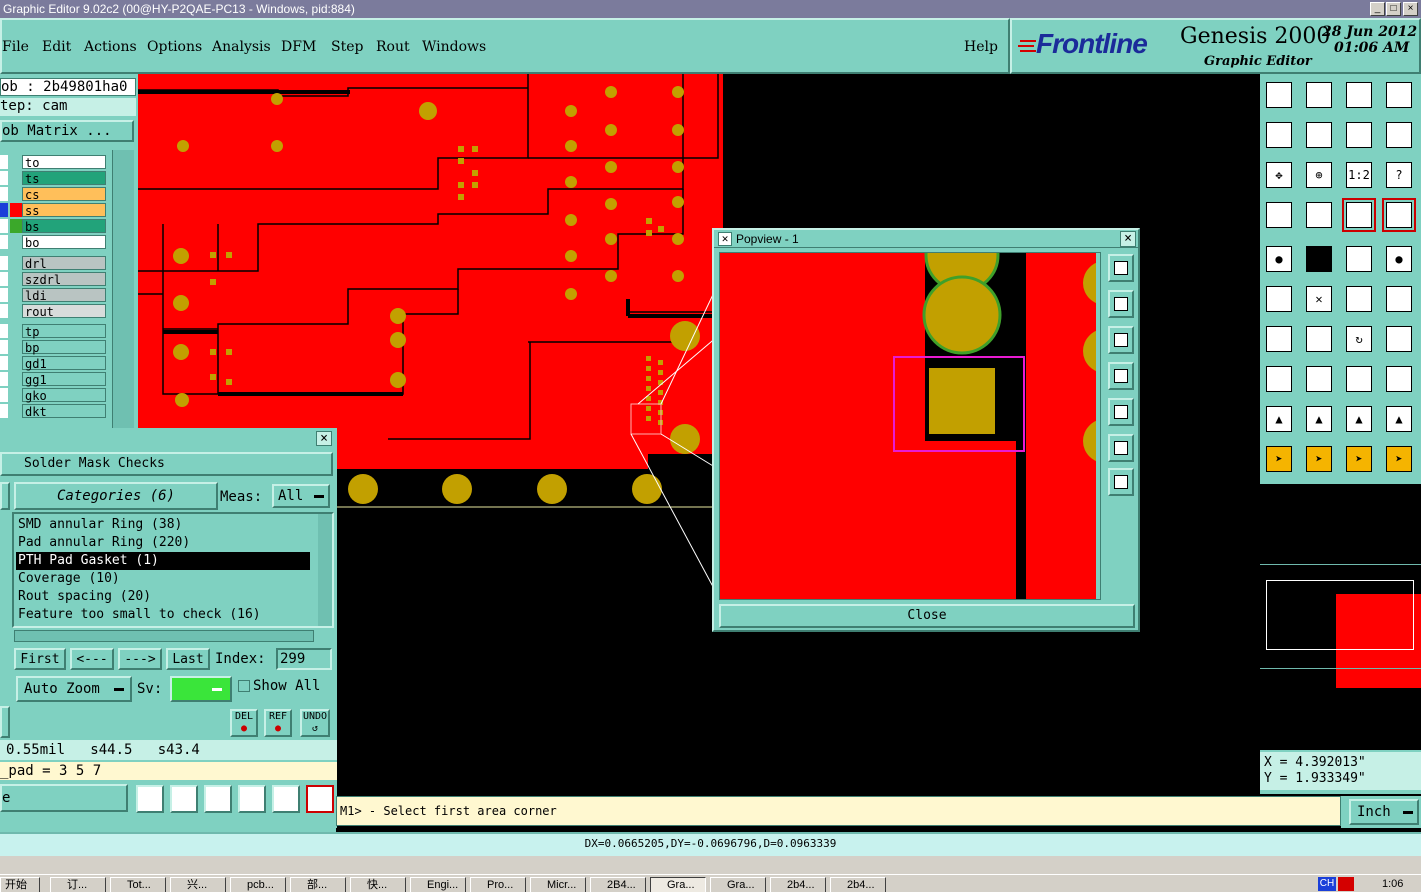  I want to click on minimize-button: _, so click(1377, 9).